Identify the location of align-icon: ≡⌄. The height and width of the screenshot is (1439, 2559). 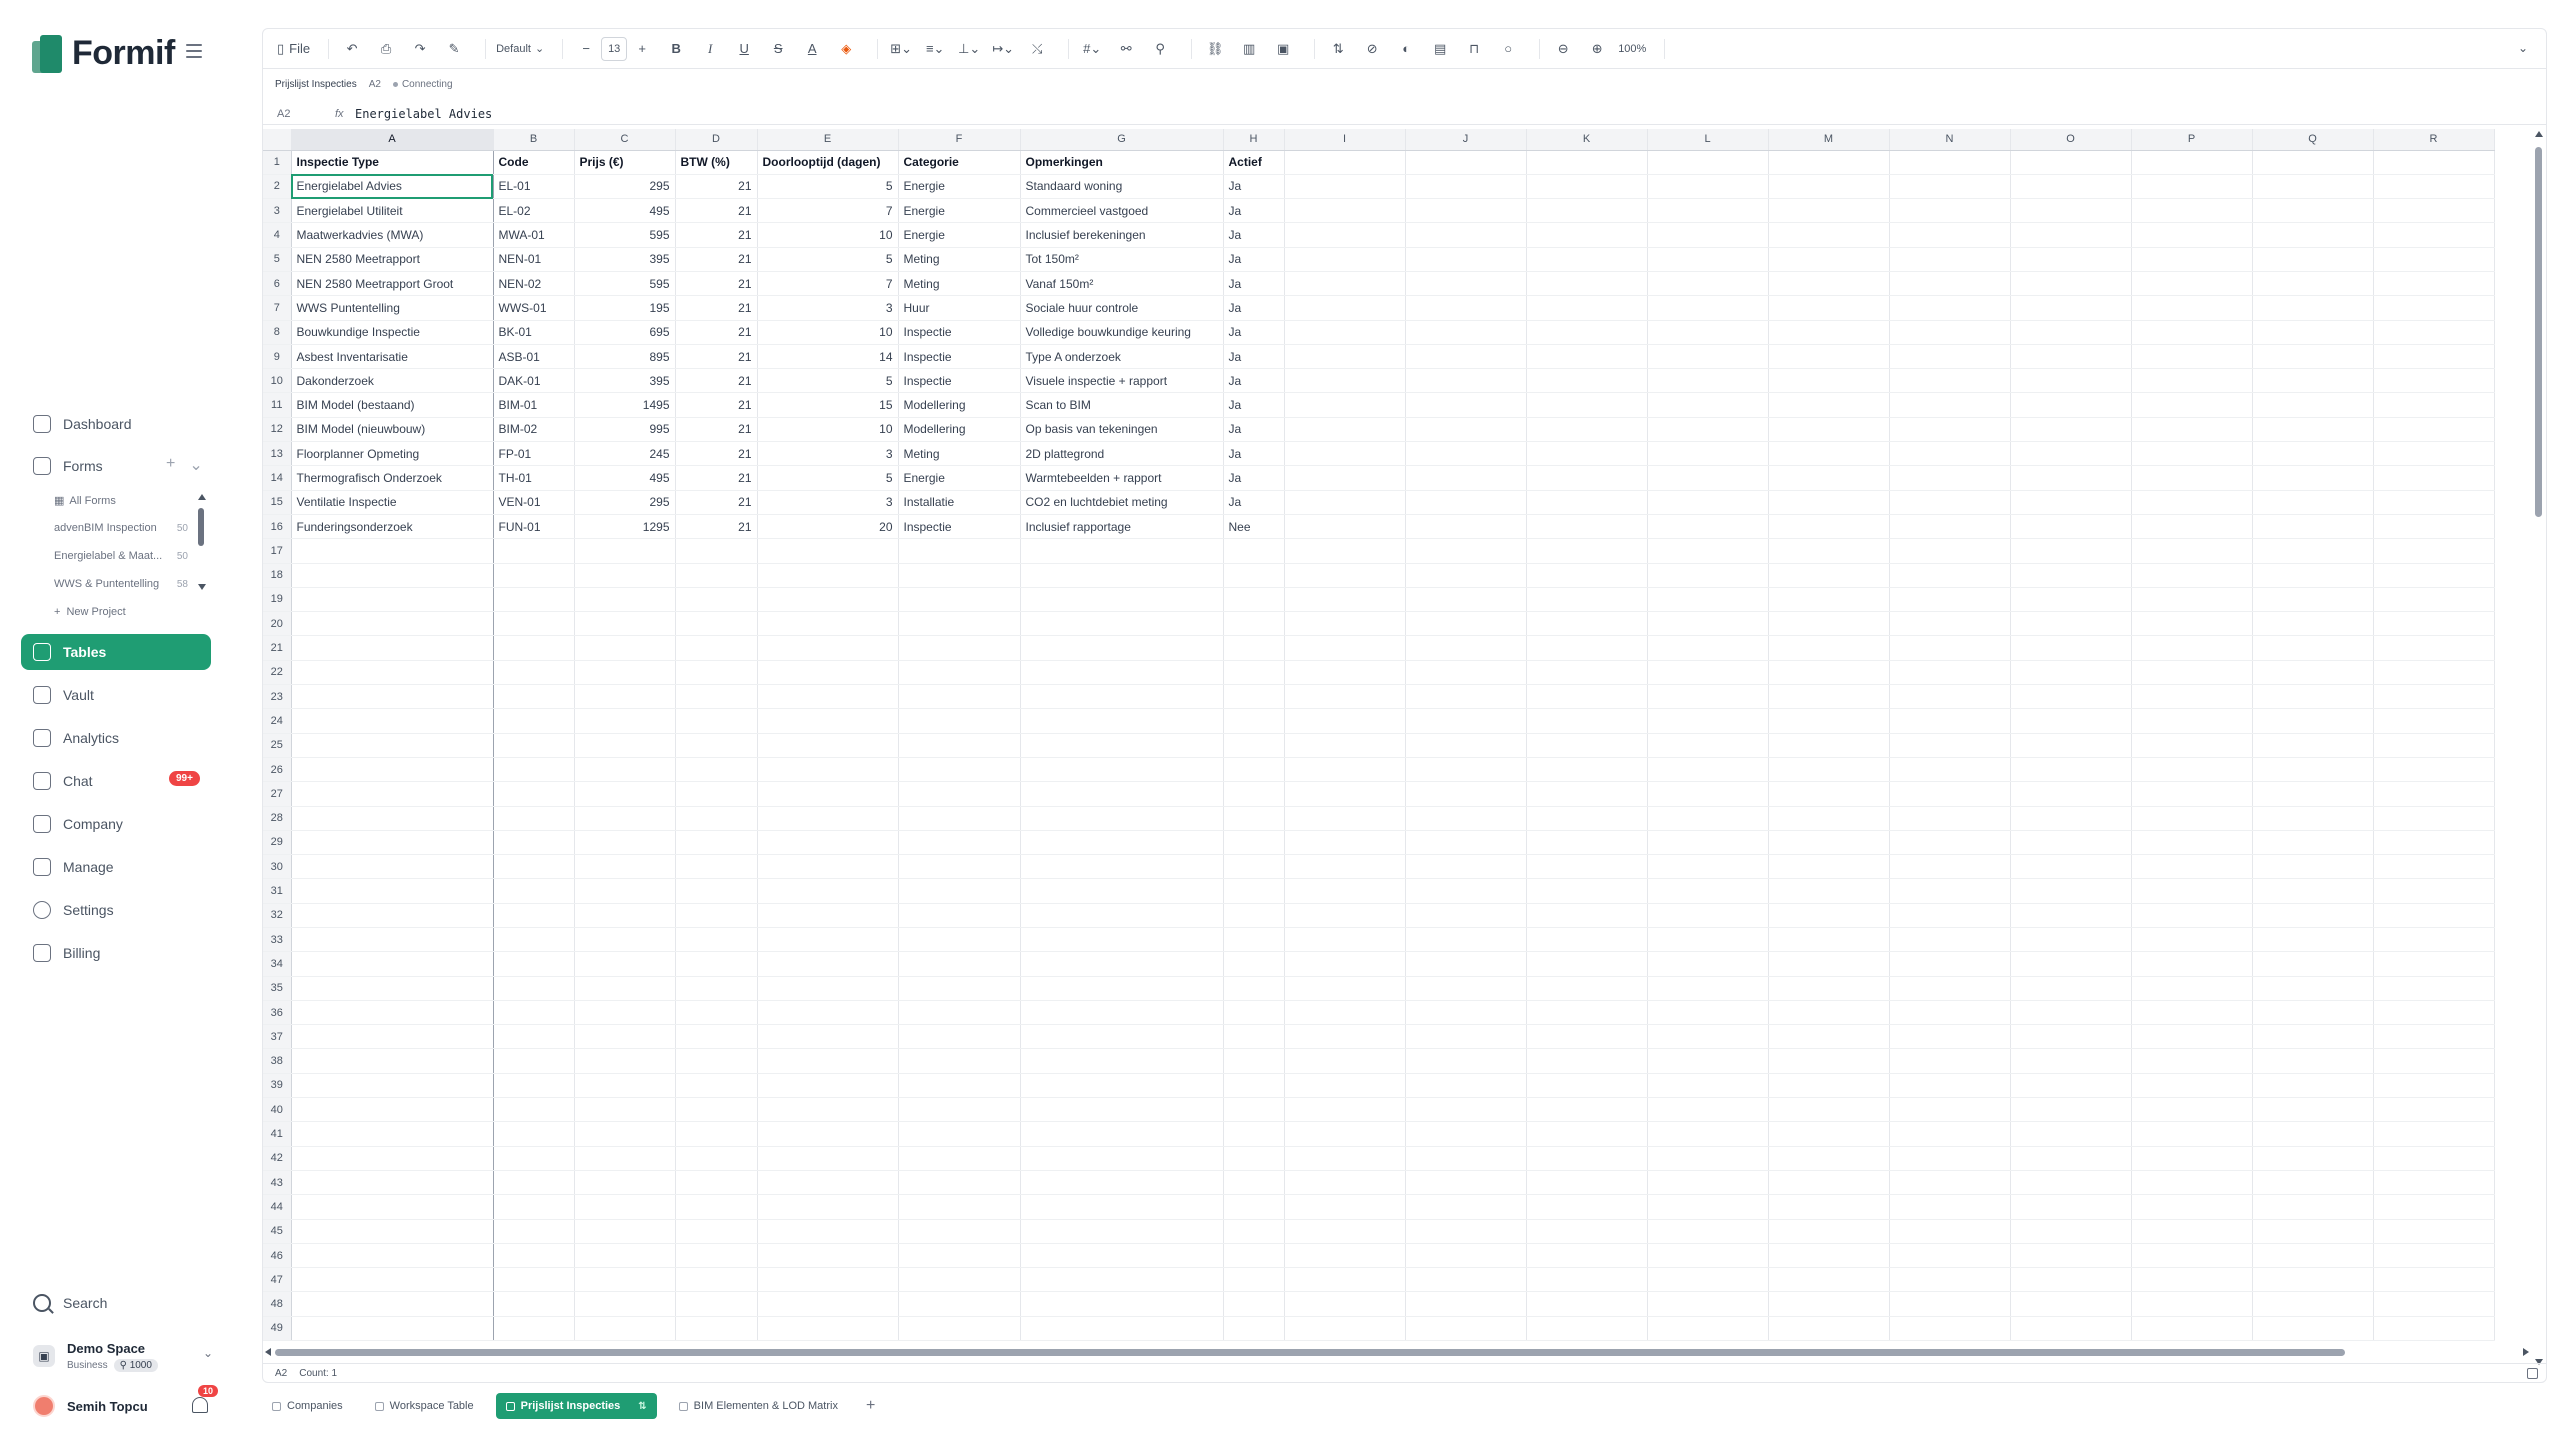
(935, 49).